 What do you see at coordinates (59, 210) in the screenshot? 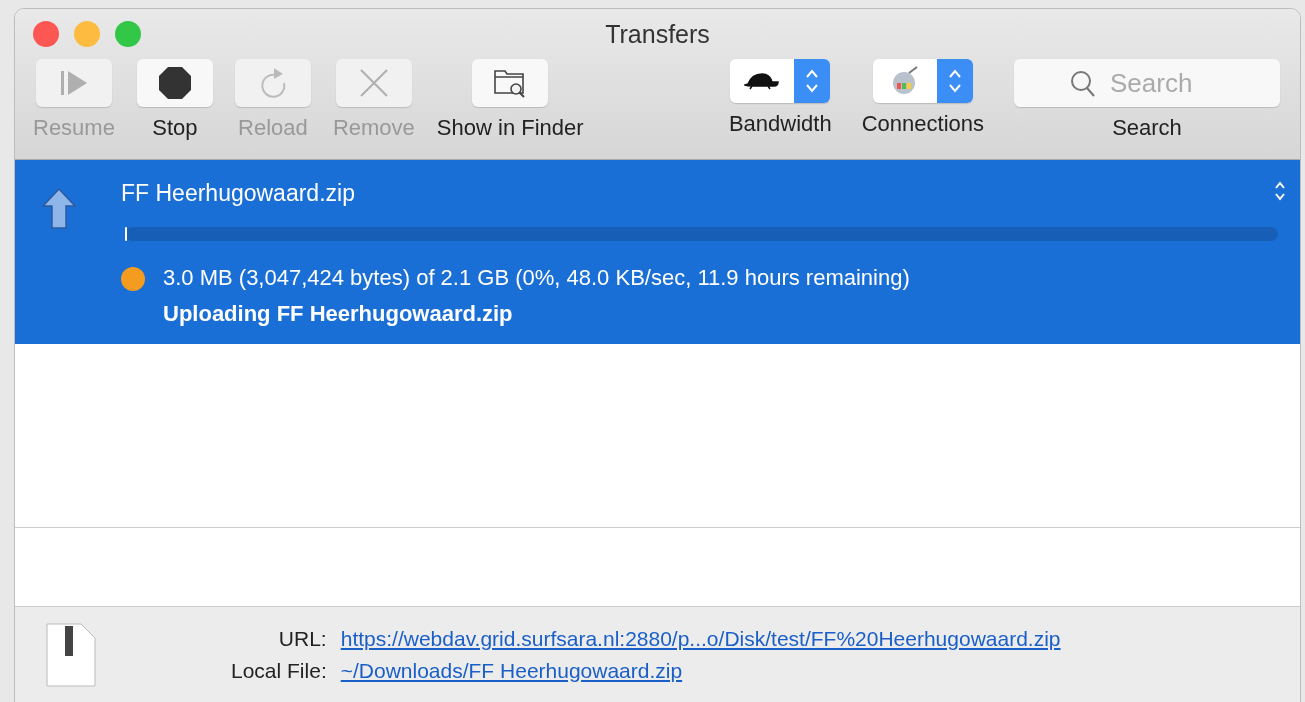
I see `upload-arrow-icon` at bounding box center [59, 210].